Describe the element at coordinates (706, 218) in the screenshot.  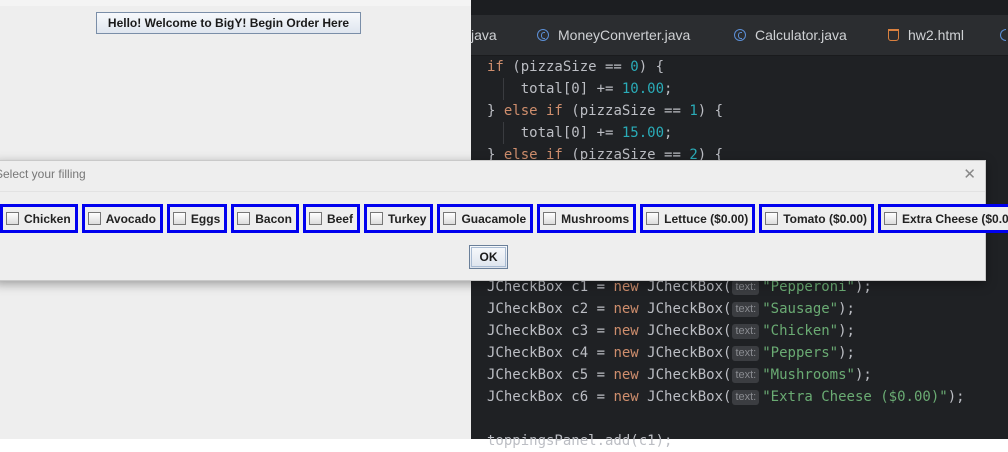
I see `checkbox-label: Lettuce ($0.00)` at that location.